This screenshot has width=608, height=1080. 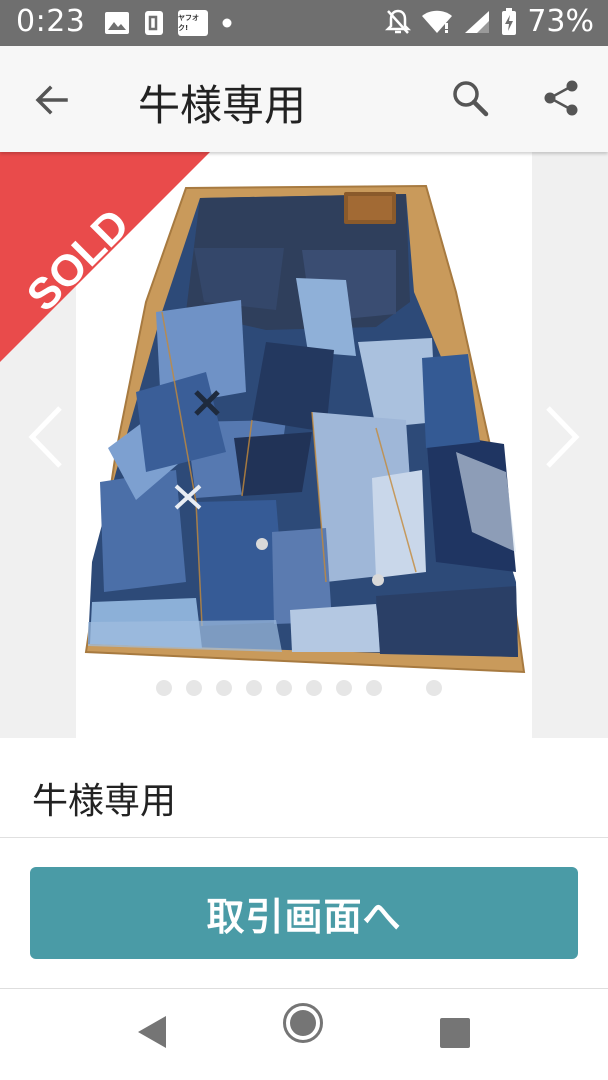 What do you see at coordinates (404, 688) in the screenshot?
I see `pagination-dot-active` at bounding box center [404, 688].